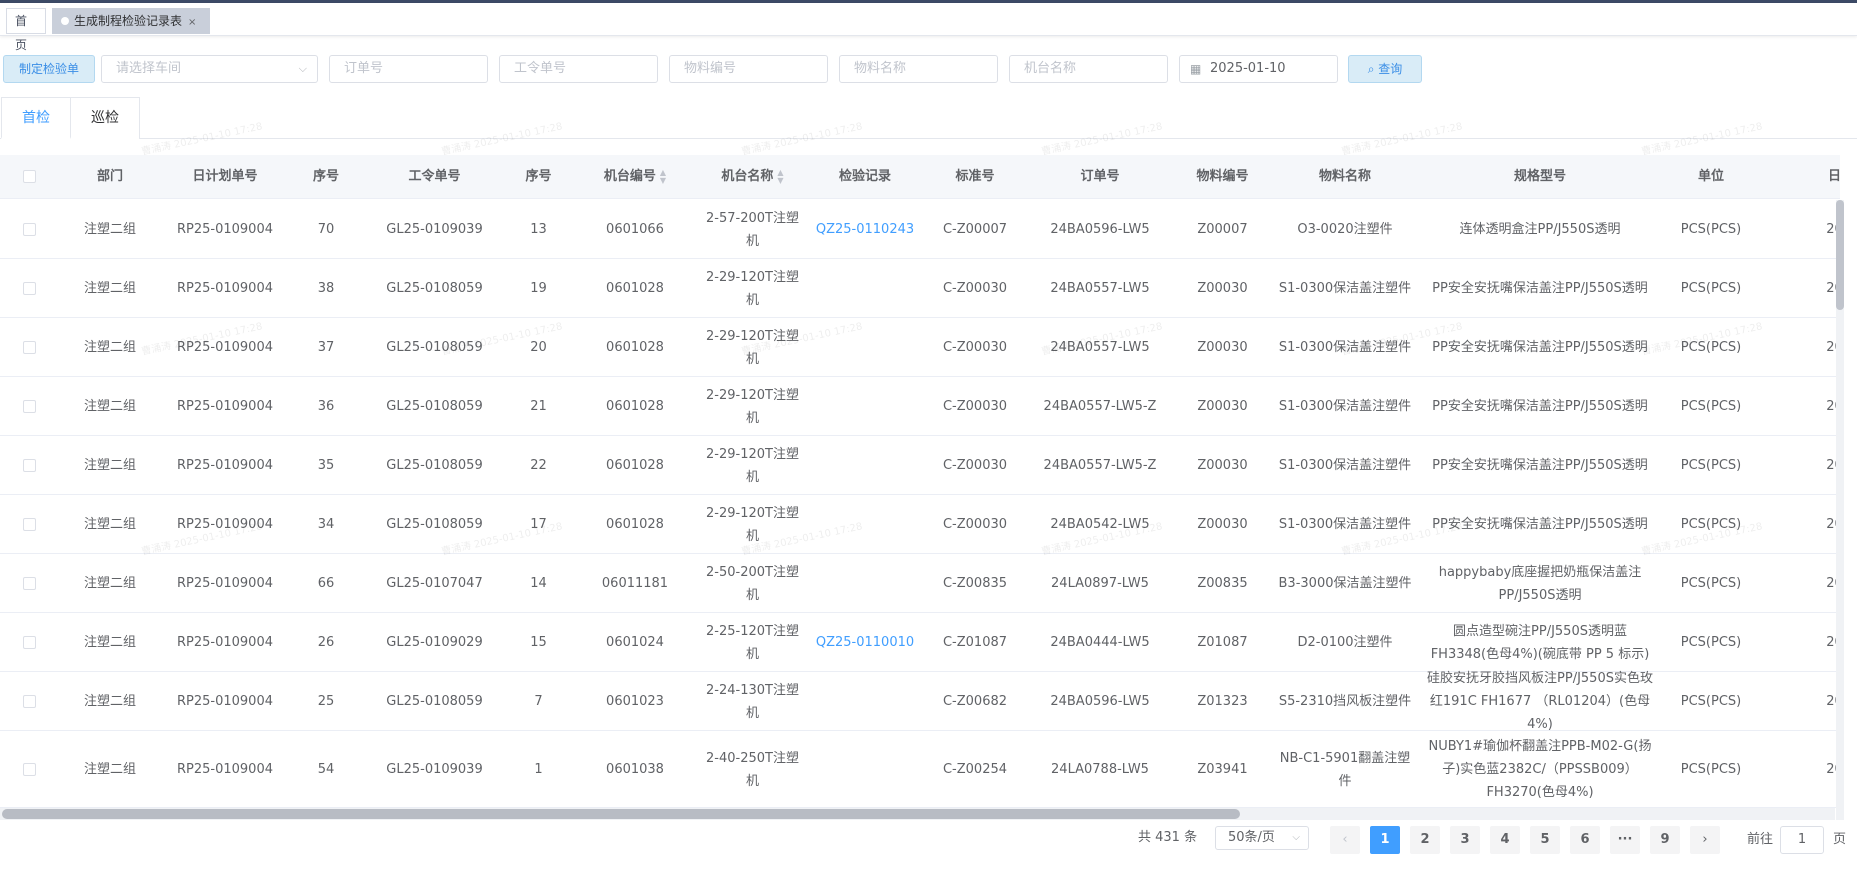 This screenshot has height=870, width=1857. Describe the element at coordinates (1585, 840) in the screenshot. I see `page-number-button: 6` at that location.